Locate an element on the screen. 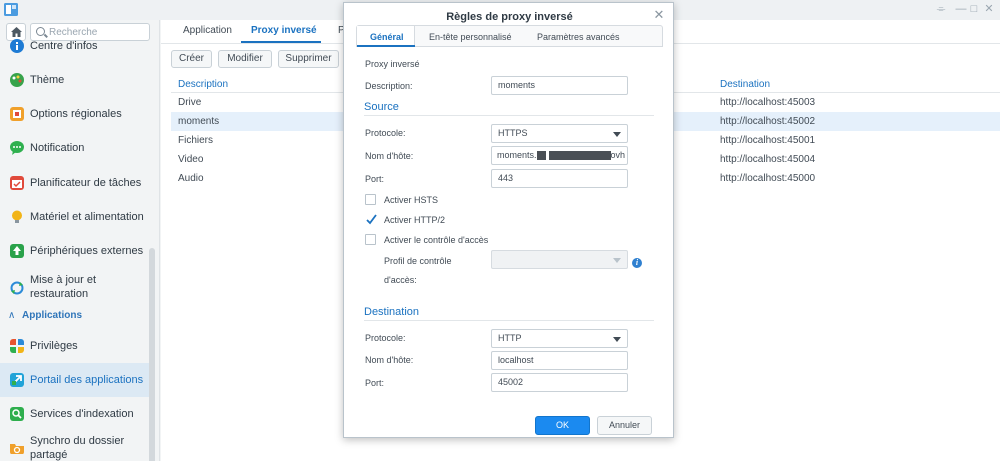 The image size is (1000, 461). tab-advanced-settings: Paramètres avancés is located at coordinates (578, 37).